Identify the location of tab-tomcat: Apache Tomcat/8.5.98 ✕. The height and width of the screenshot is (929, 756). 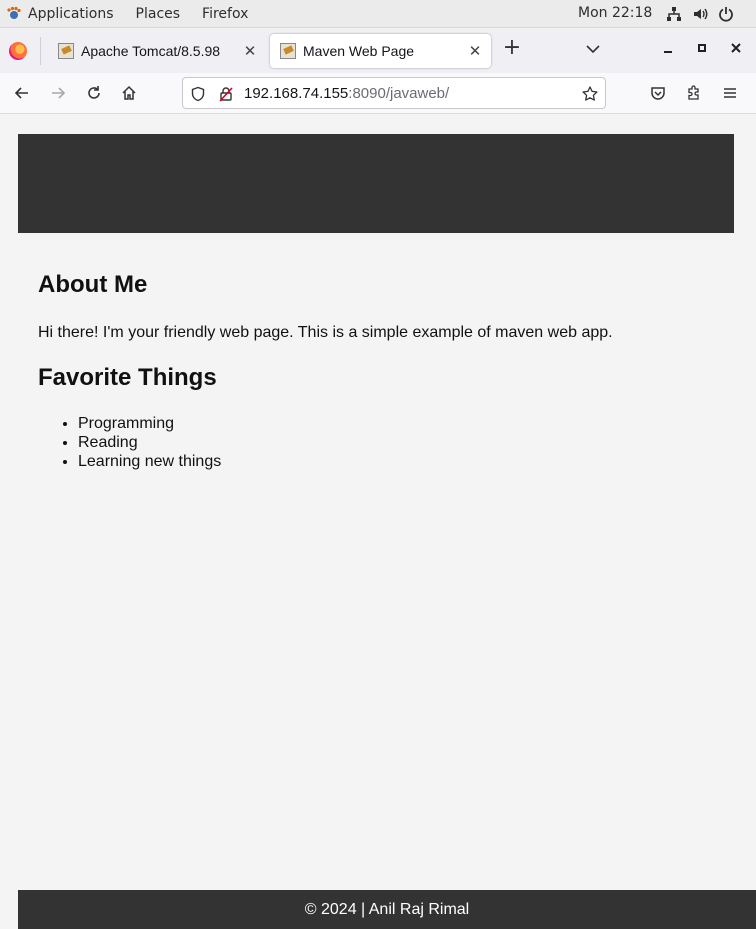
(157, 51).